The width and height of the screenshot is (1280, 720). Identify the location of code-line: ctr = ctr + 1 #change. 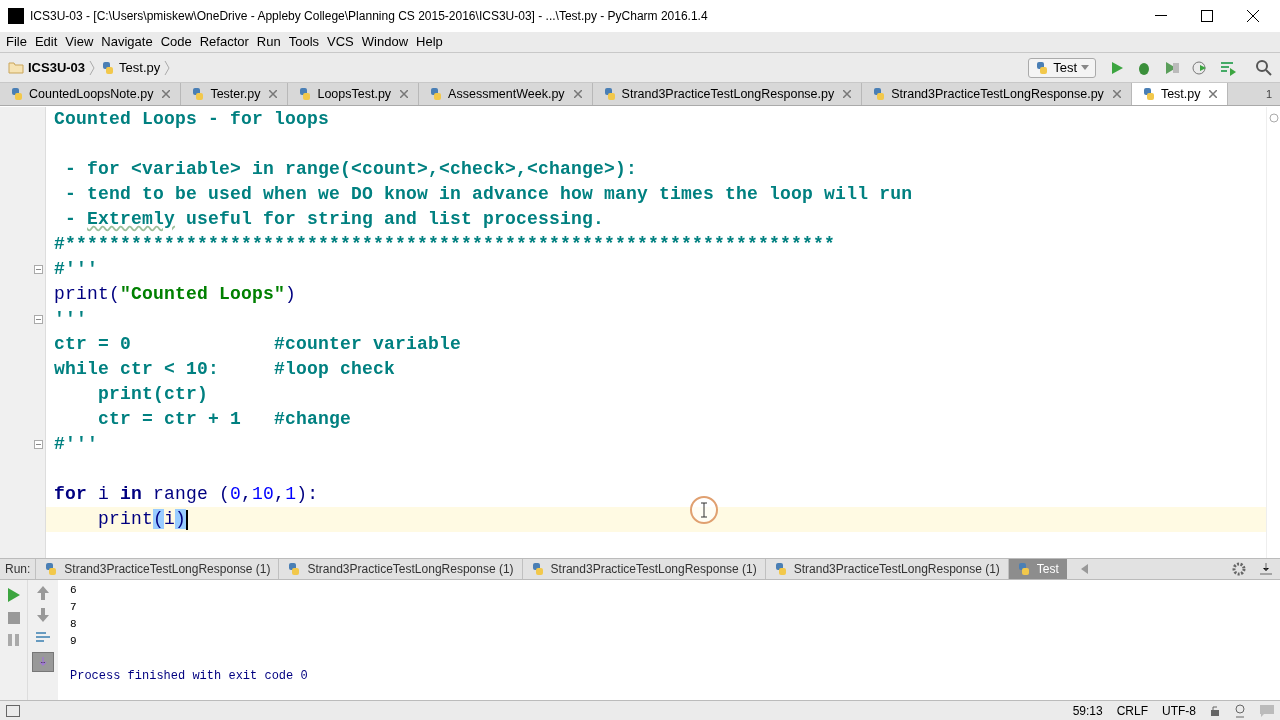
(224, 419).